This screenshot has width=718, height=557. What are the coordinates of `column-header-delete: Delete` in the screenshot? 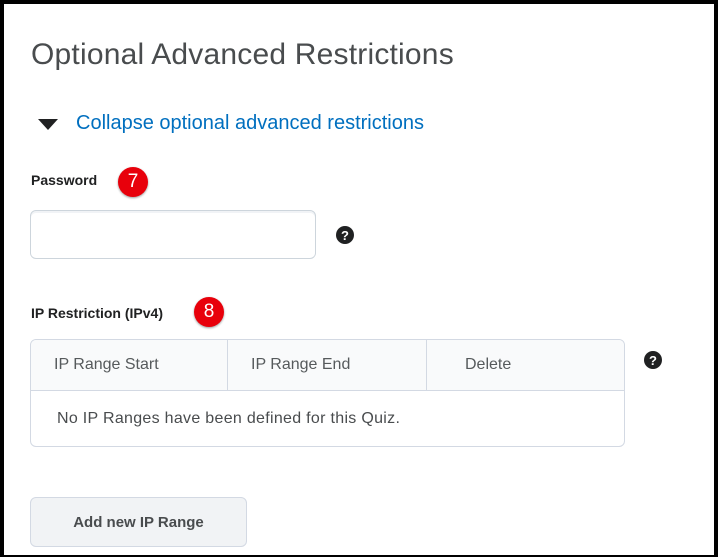 It's located at (488, 364).